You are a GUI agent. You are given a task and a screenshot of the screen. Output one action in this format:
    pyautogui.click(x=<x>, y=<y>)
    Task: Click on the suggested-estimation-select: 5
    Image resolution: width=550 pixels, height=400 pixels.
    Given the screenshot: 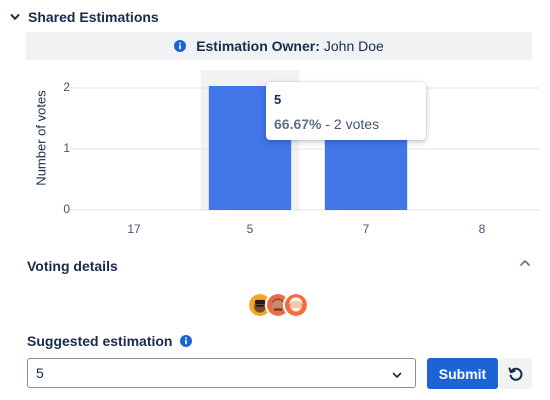 What is the action you would take?
    pyautogui.click(x=221, y=373)
    